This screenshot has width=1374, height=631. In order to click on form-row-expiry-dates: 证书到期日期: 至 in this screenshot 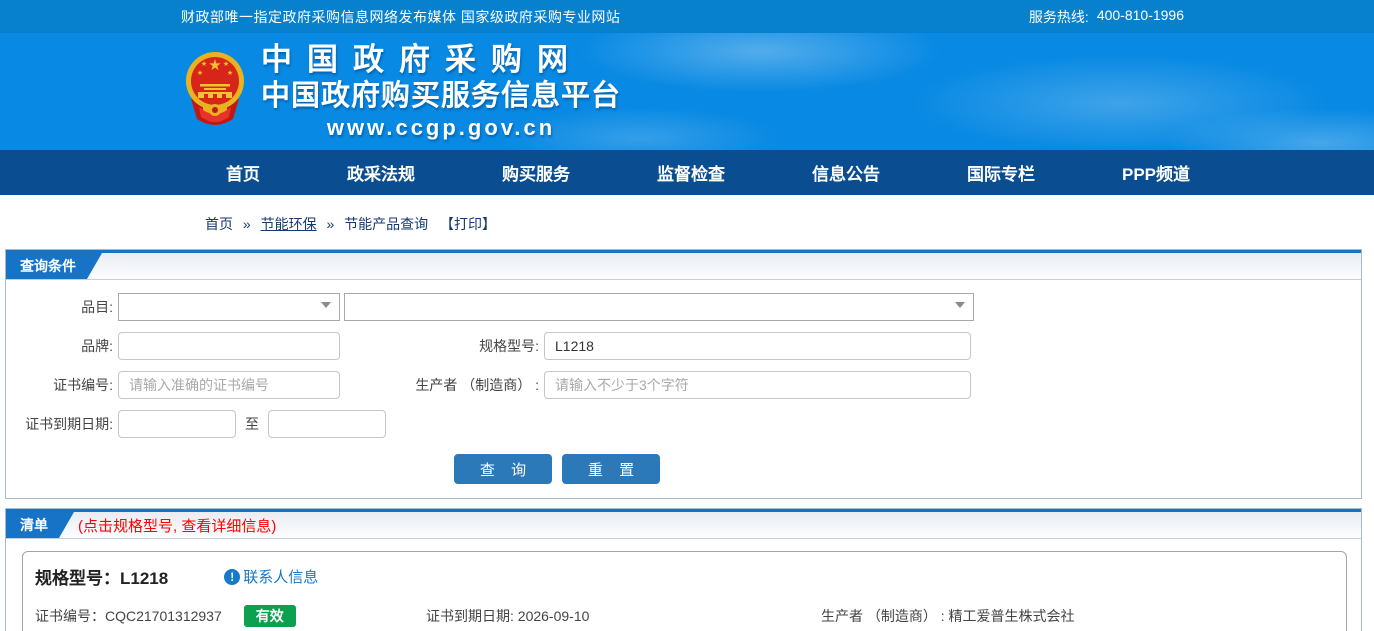, I will do `click(683, 424)`.